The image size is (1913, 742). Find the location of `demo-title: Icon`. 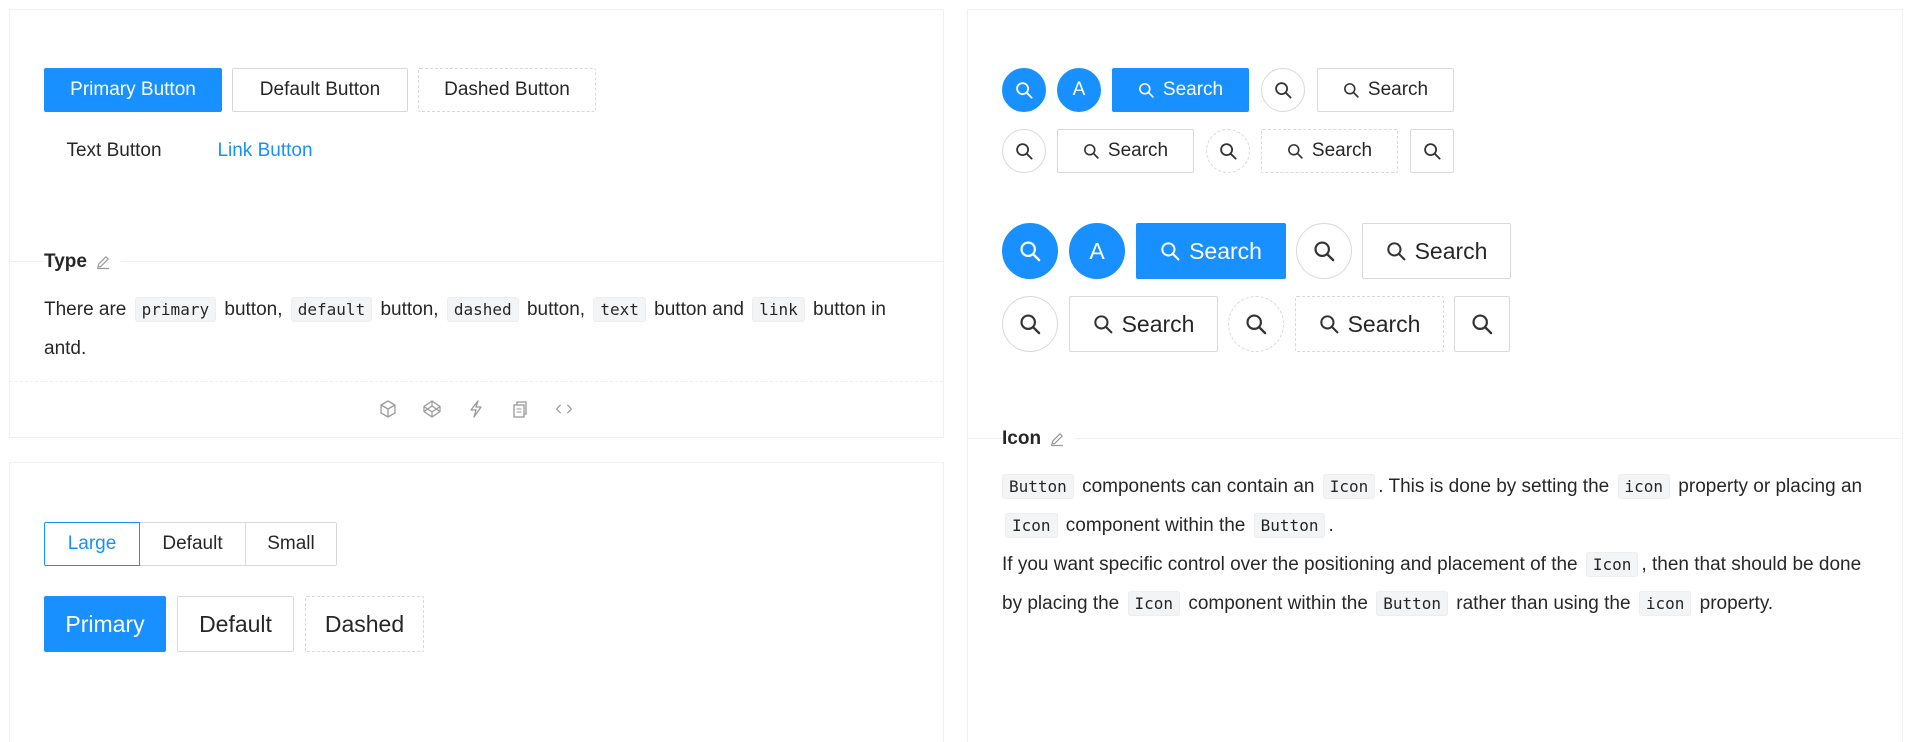

demo-title: Icon is located at coordinates (1039, 439).